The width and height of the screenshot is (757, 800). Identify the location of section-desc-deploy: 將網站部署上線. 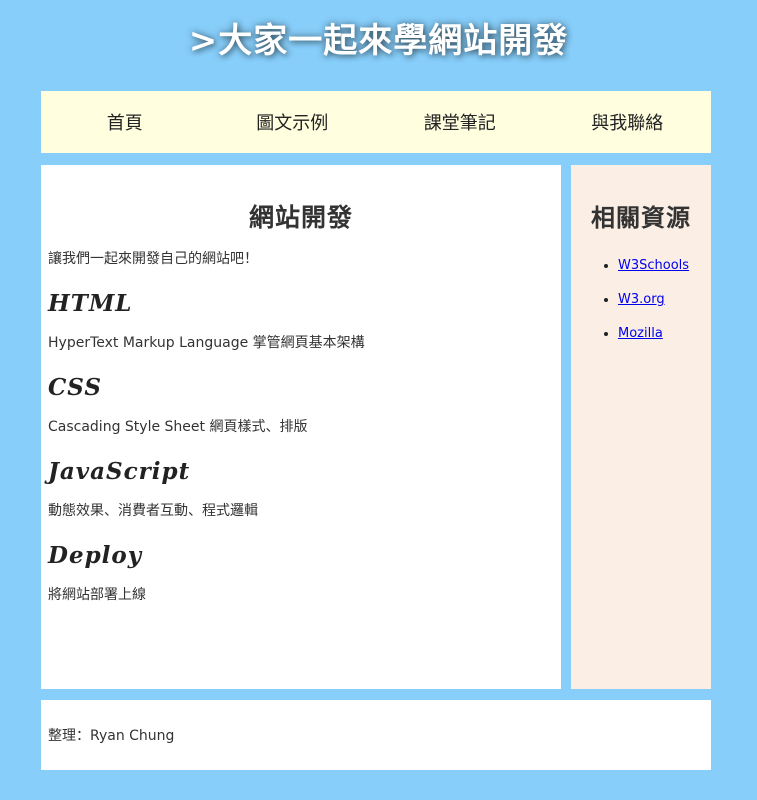
(97, 595).